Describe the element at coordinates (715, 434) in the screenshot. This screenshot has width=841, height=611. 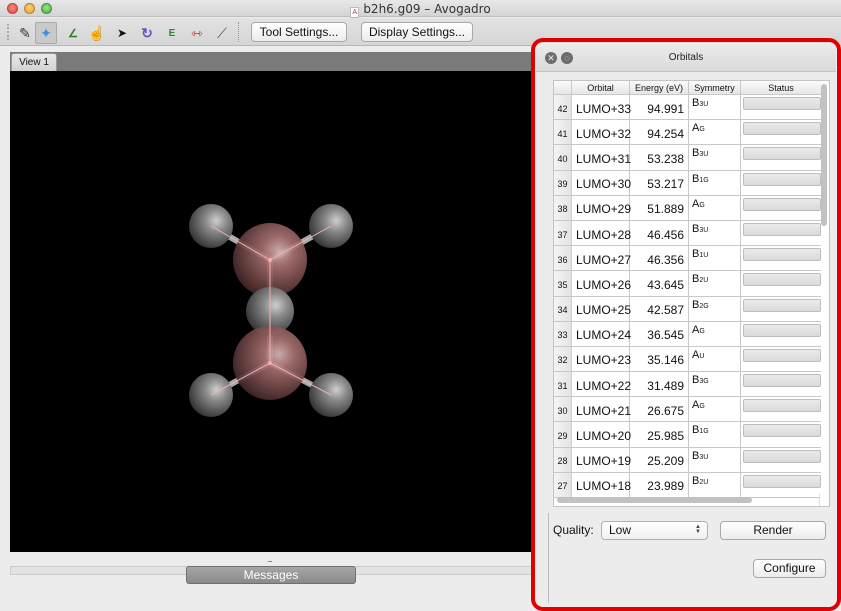
I see `orbital-symmetry: B1G` at that location.